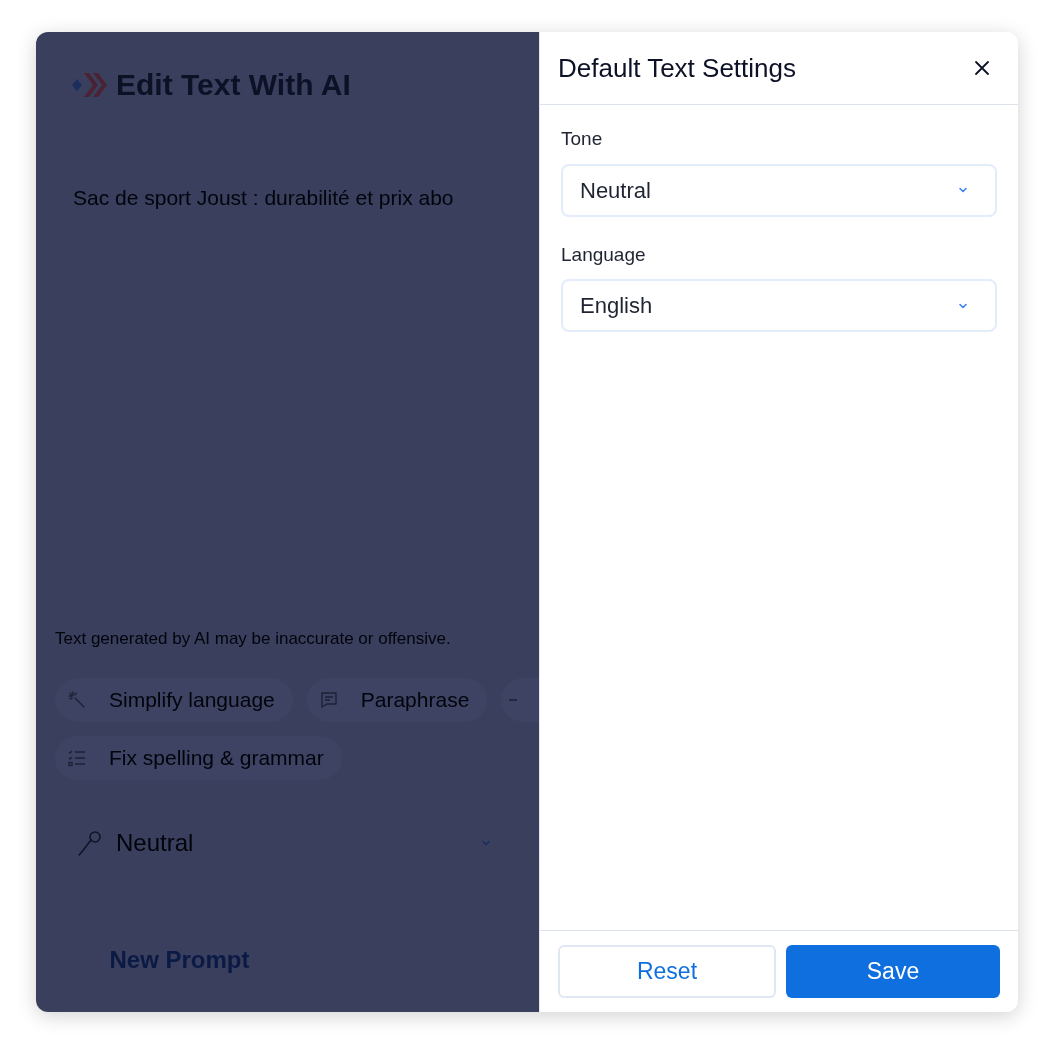 Image resolution: width=1047 pixels, height=1053 pixels. What do you see at coordinates (616, 306) in the screenshot?
I see `select-value: English` at bounding box center [616, 306].